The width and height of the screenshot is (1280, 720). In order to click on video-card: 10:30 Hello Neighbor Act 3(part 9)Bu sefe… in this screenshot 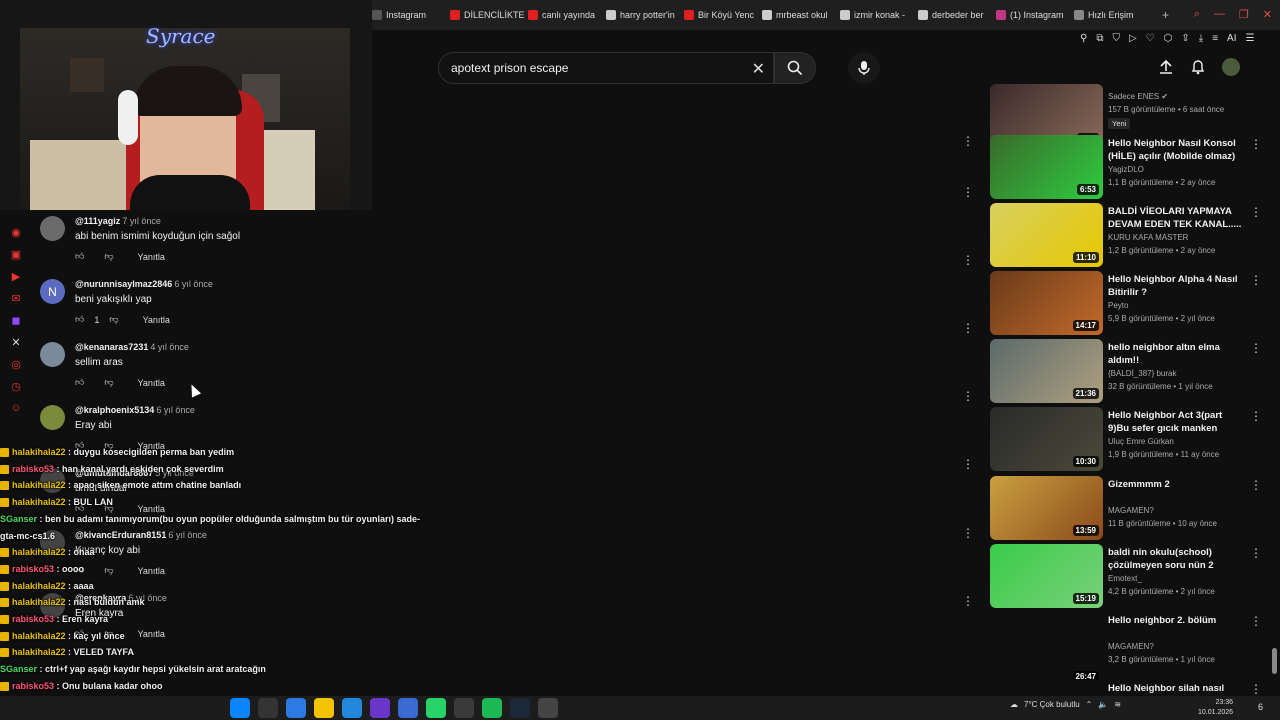, I will do `click(1130, 439)`.